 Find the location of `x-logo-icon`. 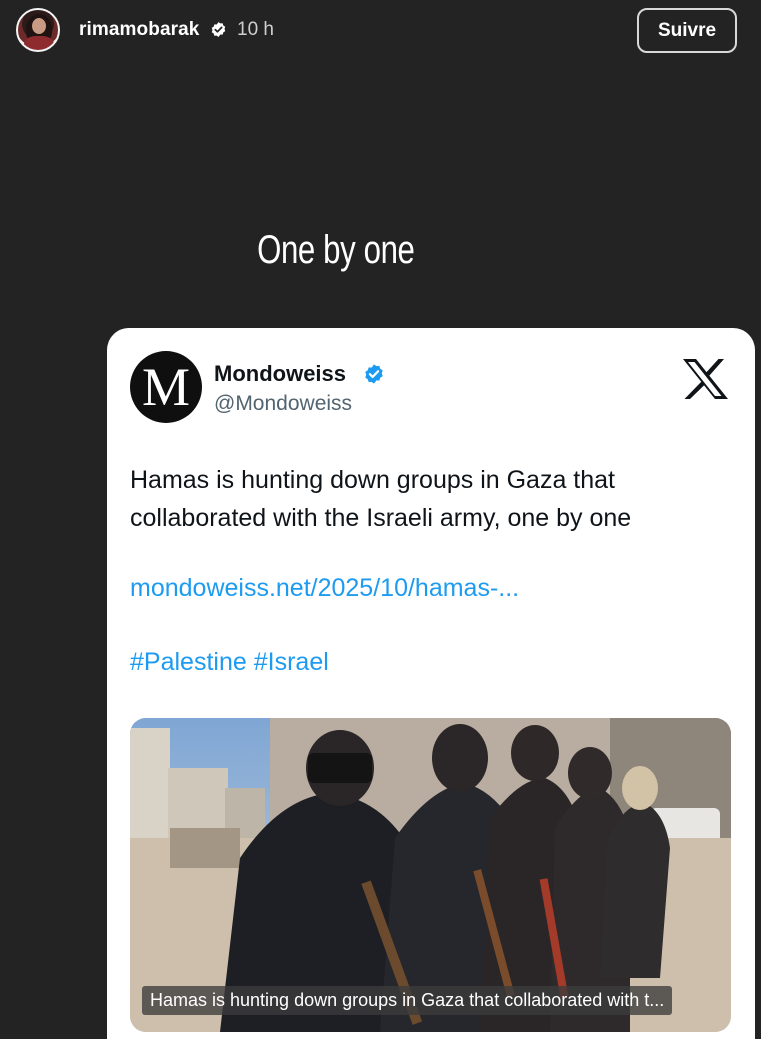

x-logo-icon is located at coordinates (705, 379).